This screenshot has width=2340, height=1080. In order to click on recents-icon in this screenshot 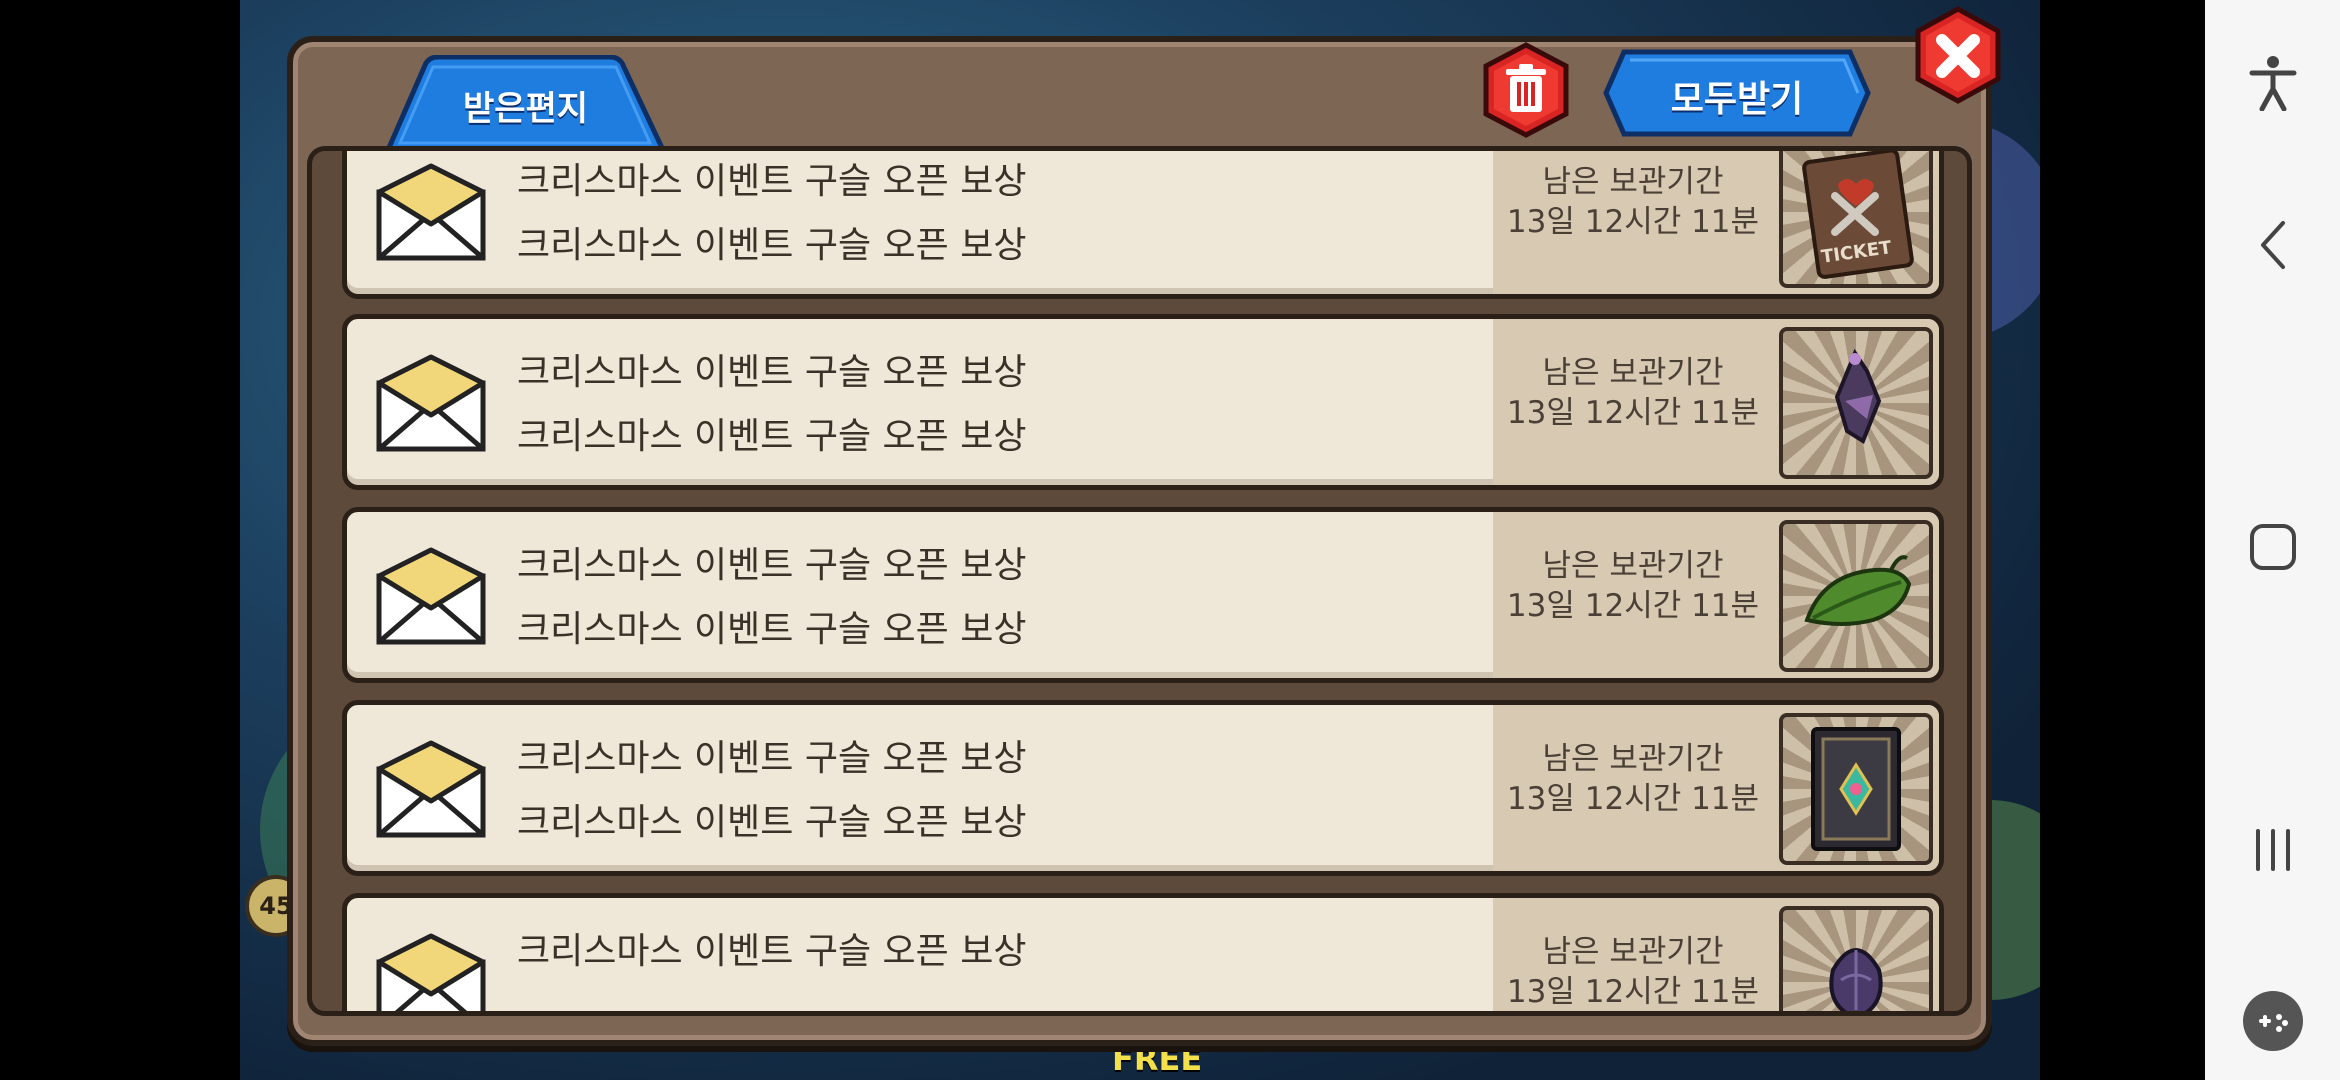, I will do `click(2272, 850)`.